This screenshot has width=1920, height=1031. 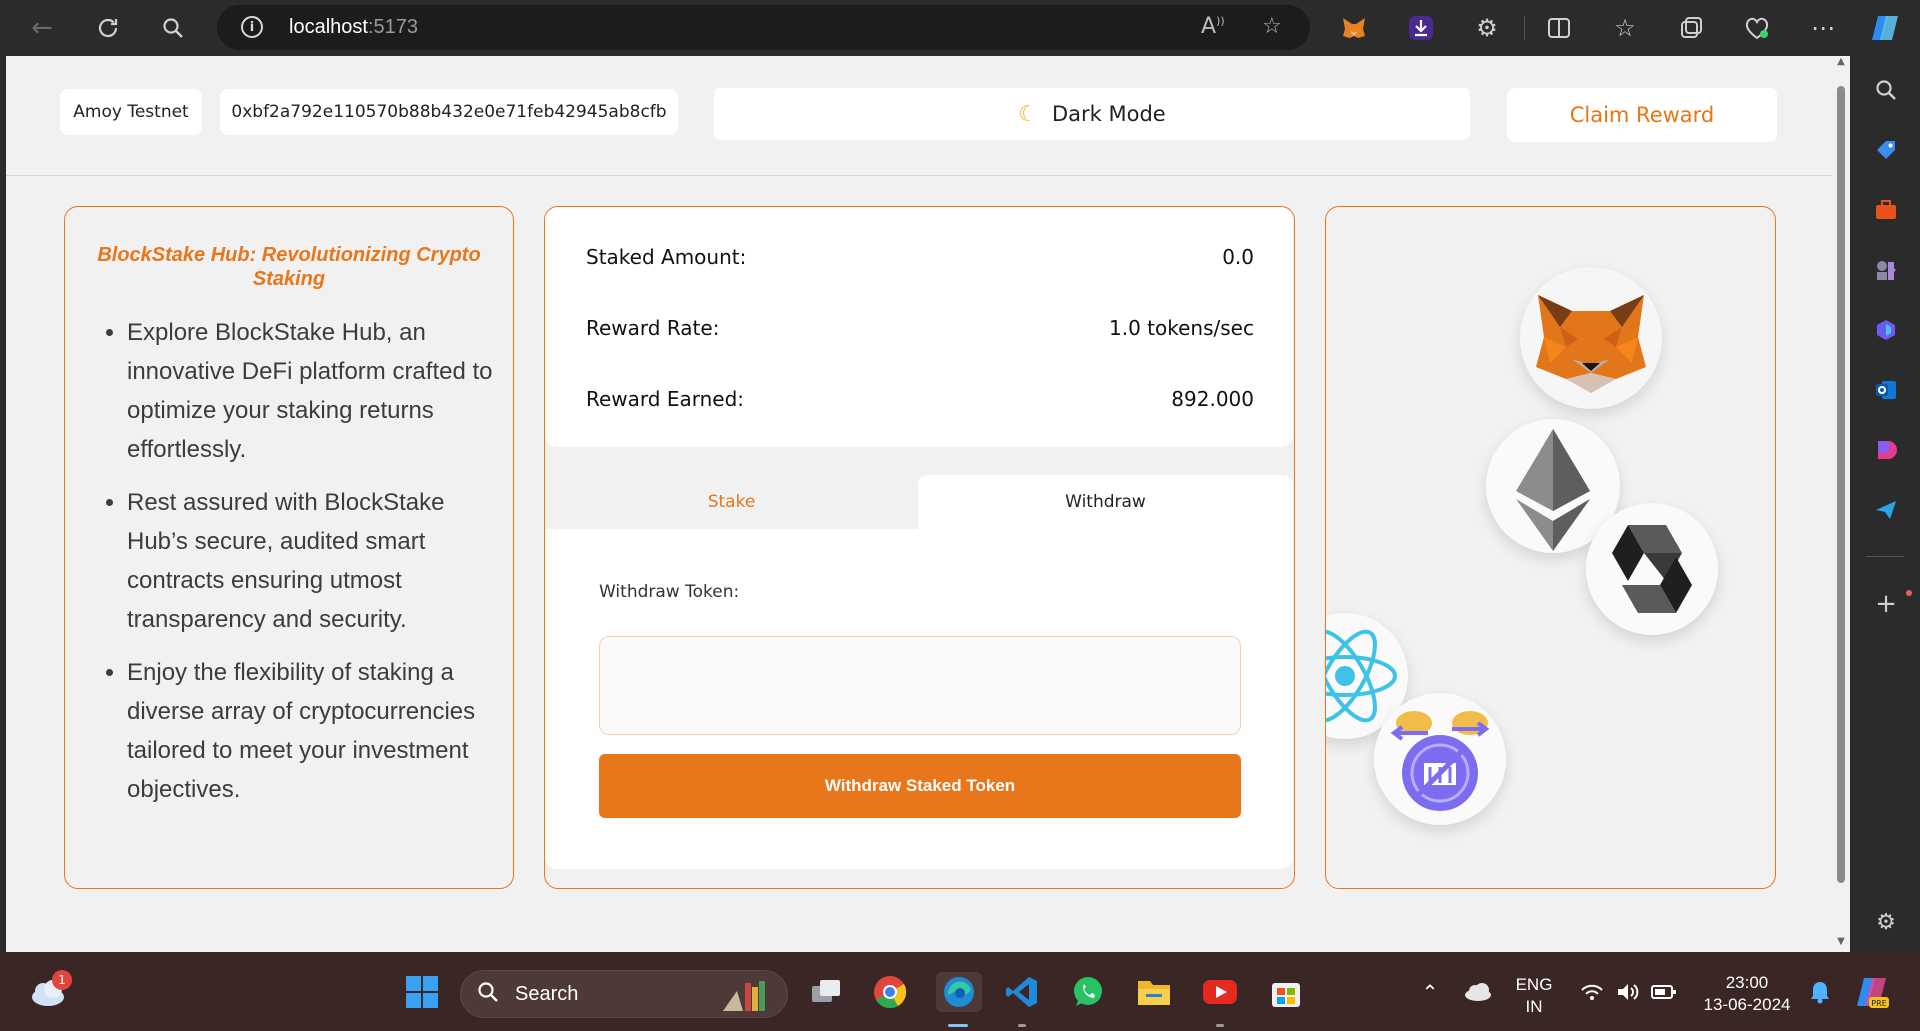 What do you see at coordinates (62, 980) in the screenshot?
I see `weather-badge: 1` at bounding box center [62, 980].